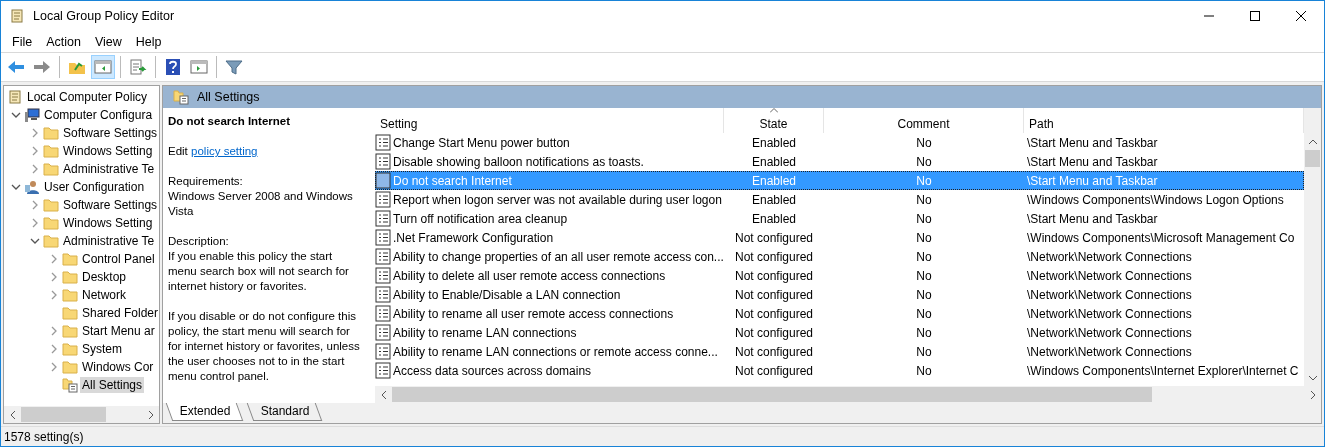 This screenshot has width=1325, height=447. What do you see at coordinates (284, 412) in the screenshot?
I see `view-tab: Standard` at bounding box center [284, 412].